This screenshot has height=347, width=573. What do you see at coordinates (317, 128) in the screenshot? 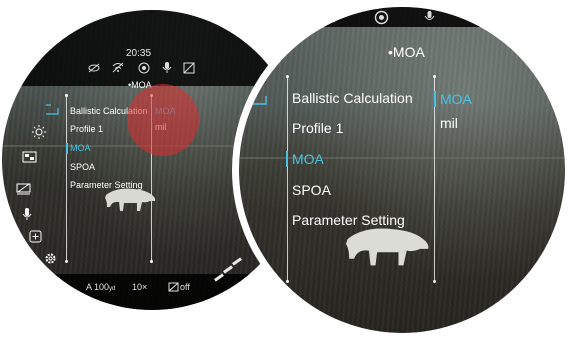
I see `menu-item-profile-zoomed: Profile 1` at bounding box center [317, 128].